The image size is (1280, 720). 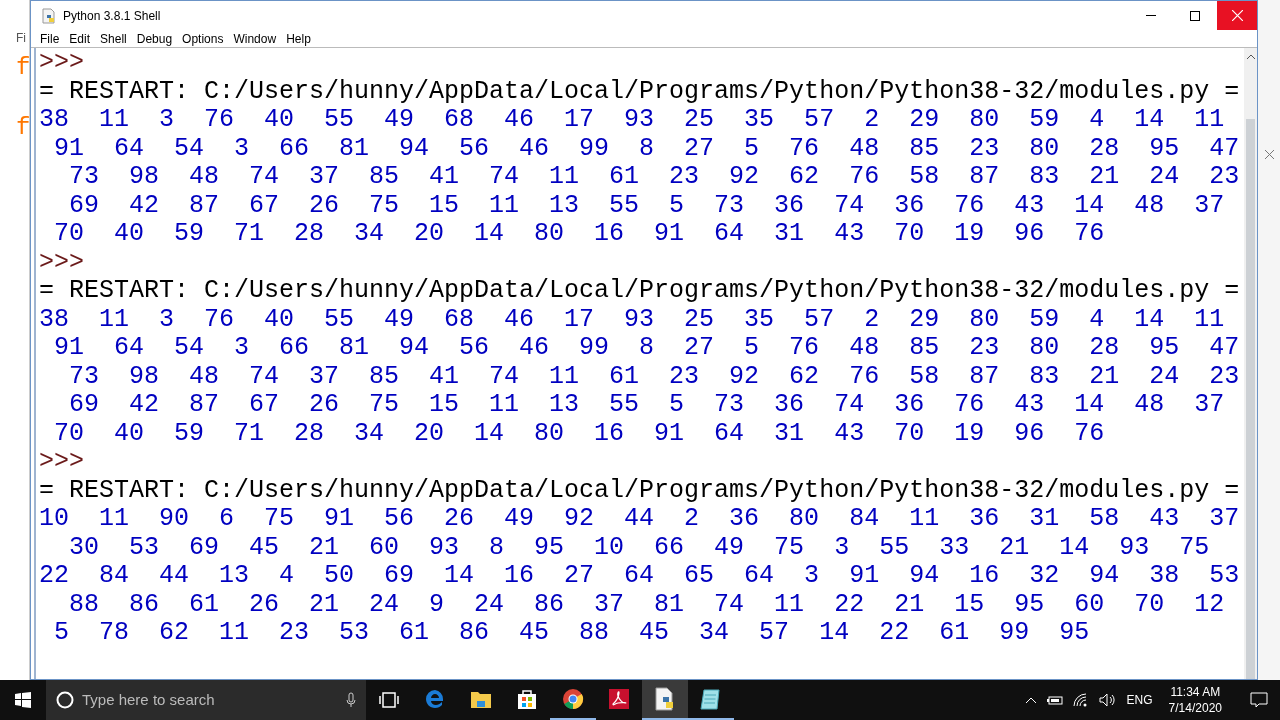 I want to click on edge-icon, so click(x=435, y=699).